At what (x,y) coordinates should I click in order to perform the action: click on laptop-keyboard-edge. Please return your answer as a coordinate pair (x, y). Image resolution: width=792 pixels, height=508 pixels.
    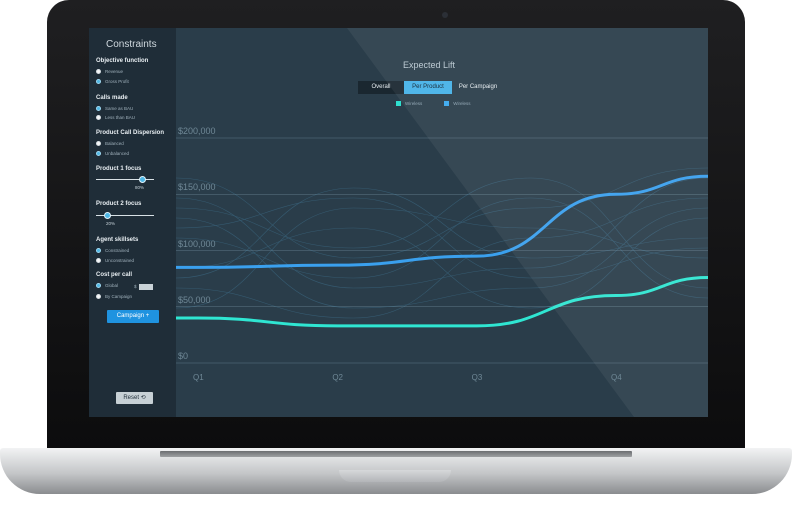
    Looking at the image, I should click on (396, 454).